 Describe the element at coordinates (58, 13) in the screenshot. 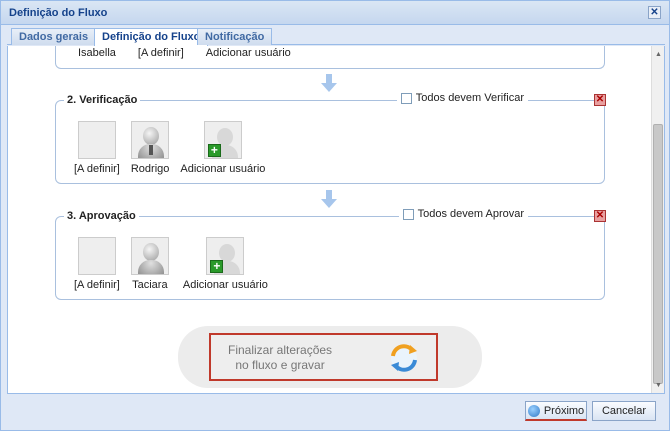

I see `window-title: Definição do Fluxo` at that location.